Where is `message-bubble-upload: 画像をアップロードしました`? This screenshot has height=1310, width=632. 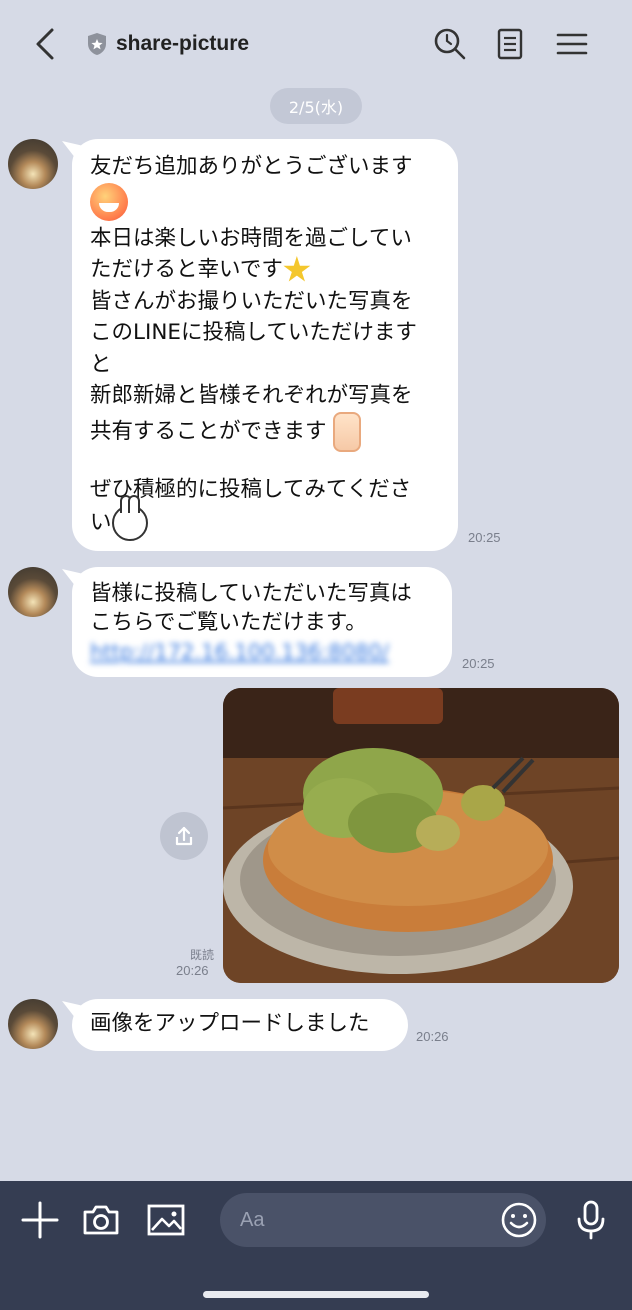
message-bubble-upload: 画像をアップロードしました is located at coordinates (240, 1025).